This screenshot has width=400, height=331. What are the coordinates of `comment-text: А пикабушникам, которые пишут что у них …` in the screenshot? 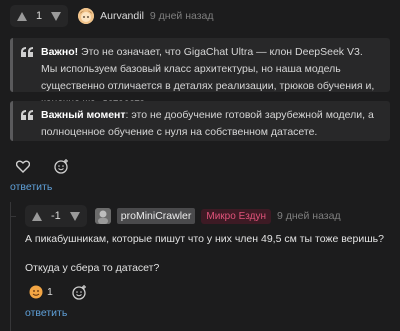 It's located at (204, 239).